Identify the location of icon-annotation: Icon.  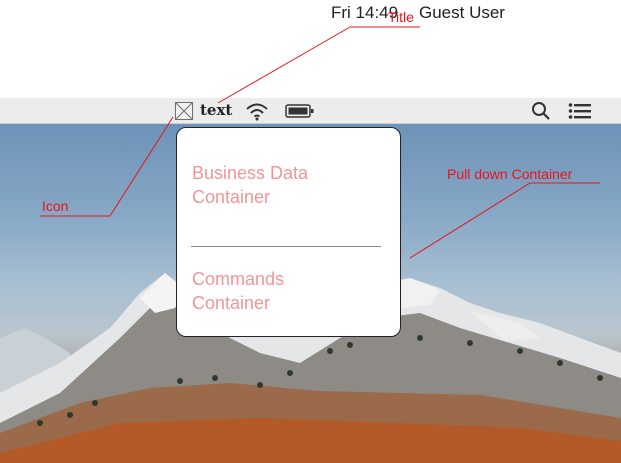
(55, 206).